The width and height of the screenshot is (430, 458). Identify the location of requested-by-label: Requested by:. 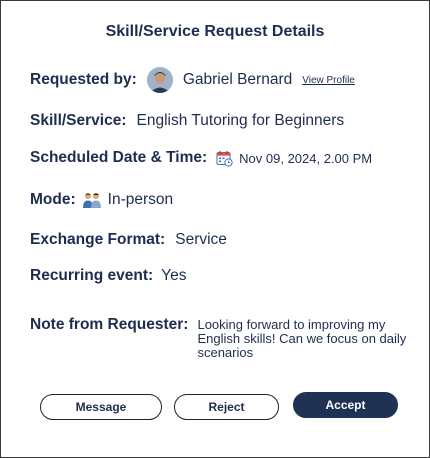
(83, 79).